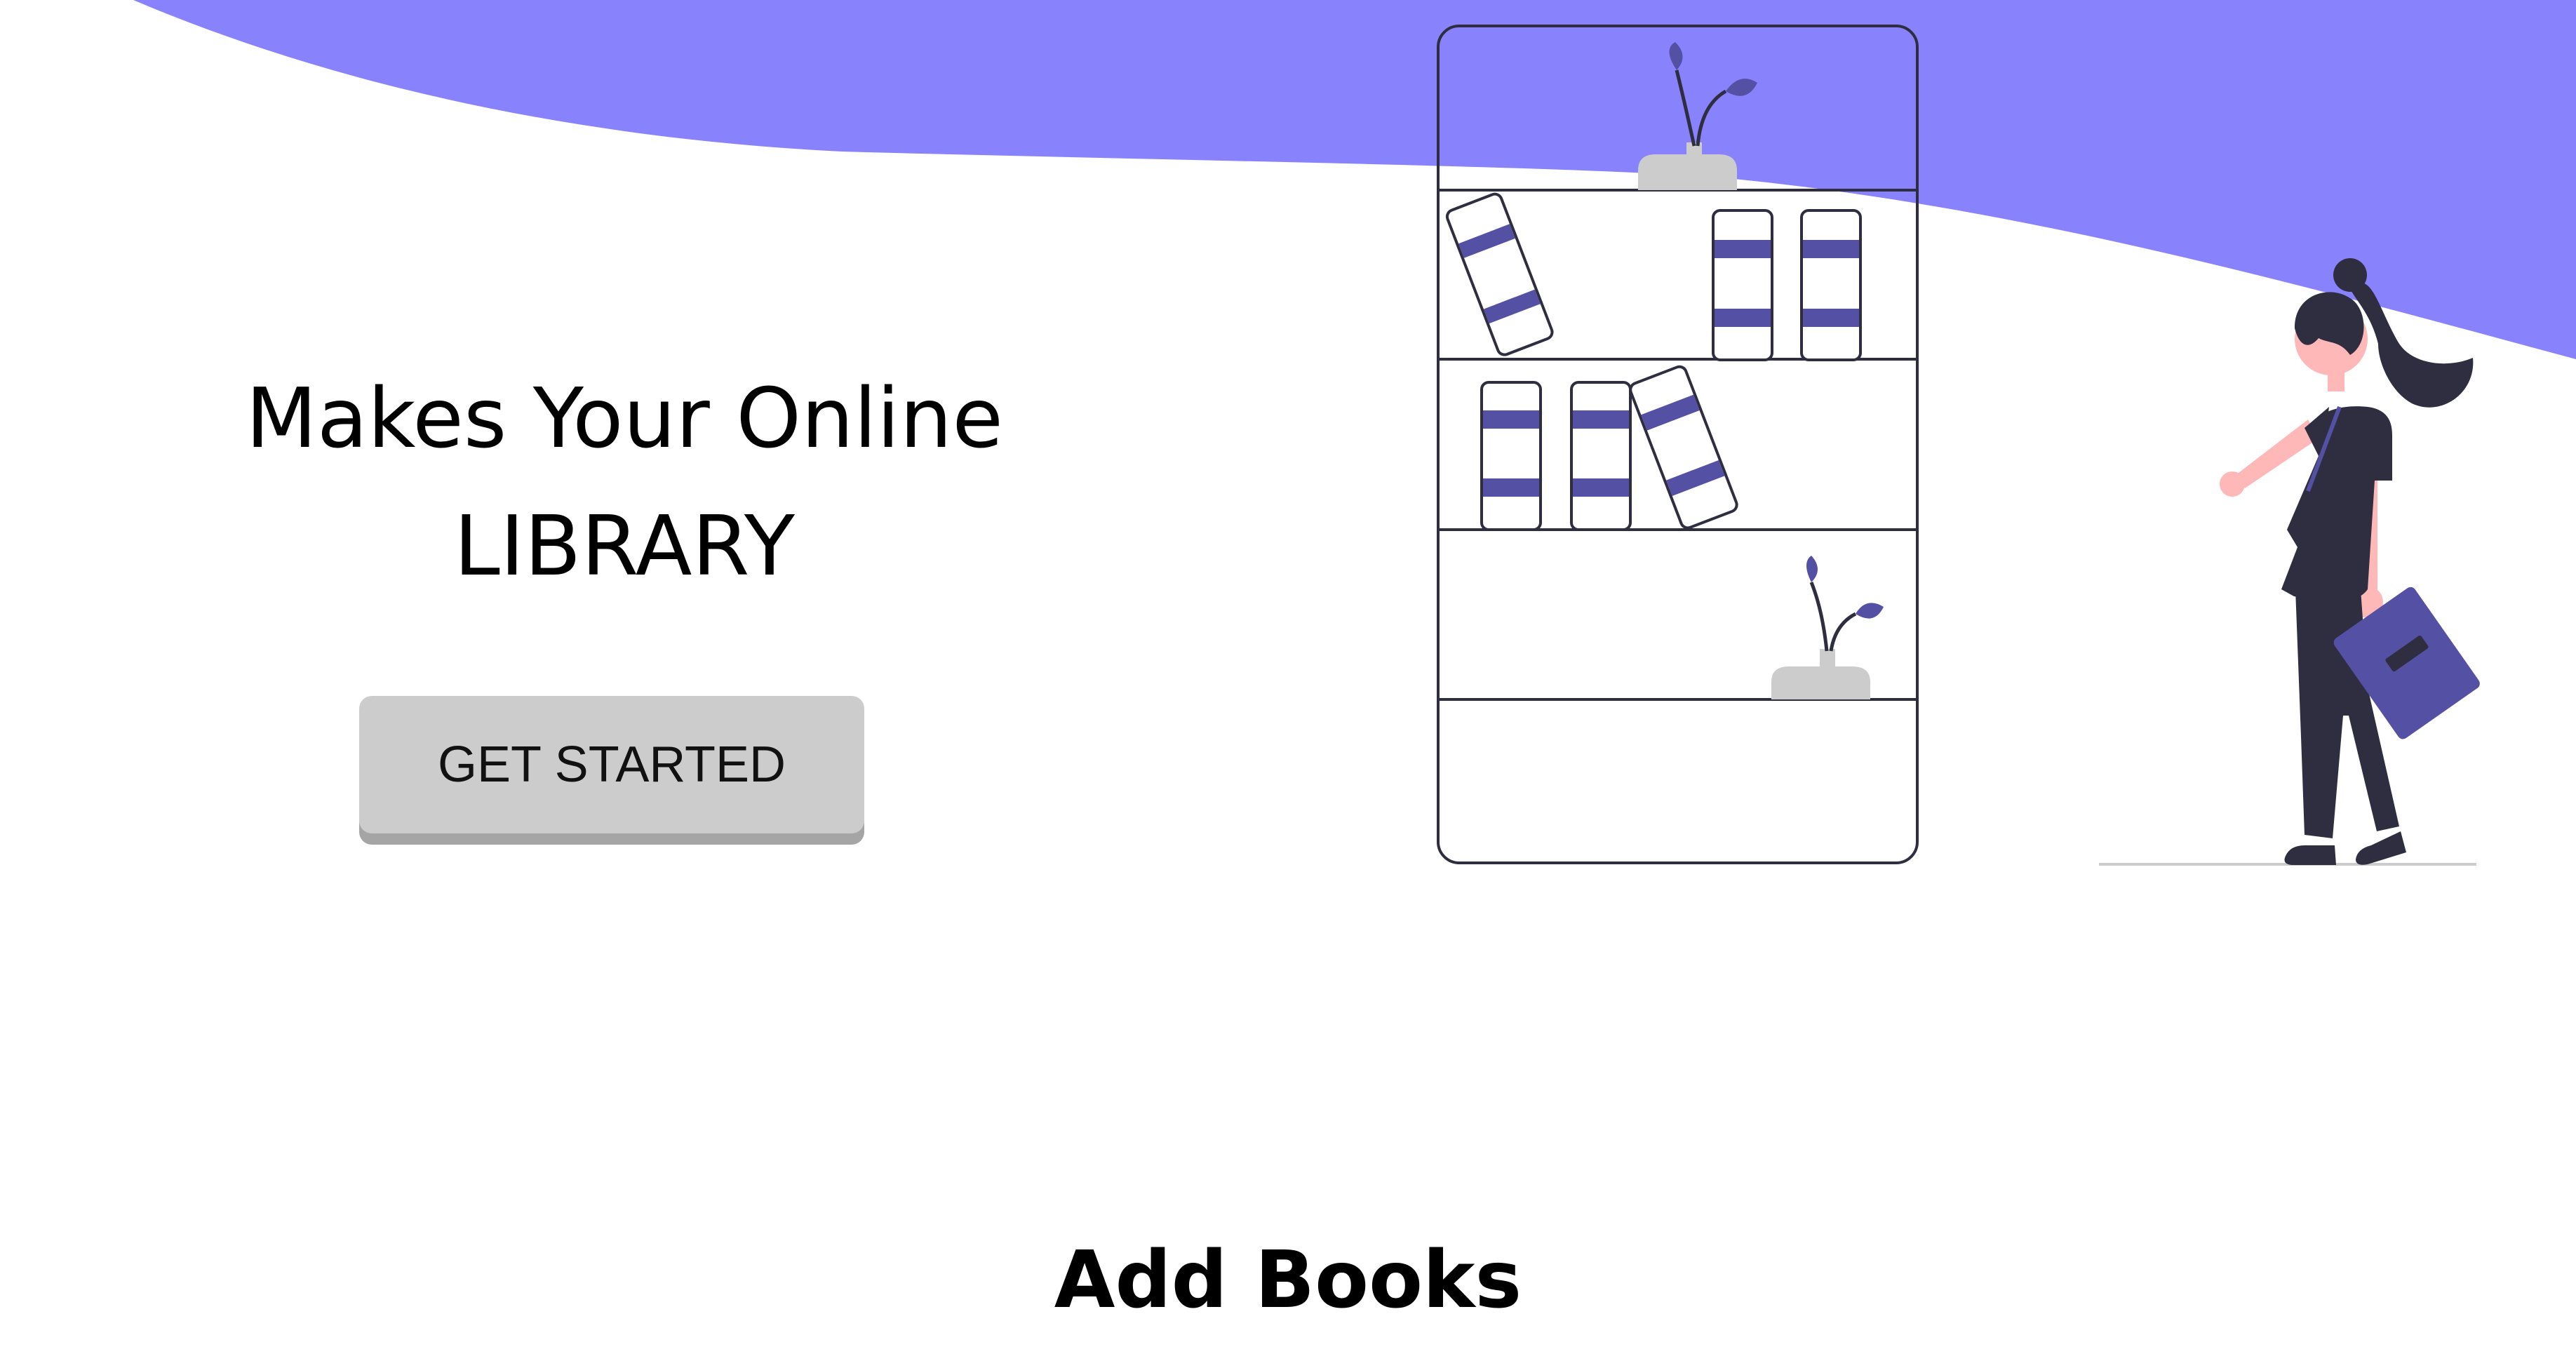 Image resolution: width=2576 pixels, height=1368 pixels. What do you see at coordinates (624, 545) in the screenshot?
I see `hero-title-line2: LIBRARY` at bounding box center [624, 545].